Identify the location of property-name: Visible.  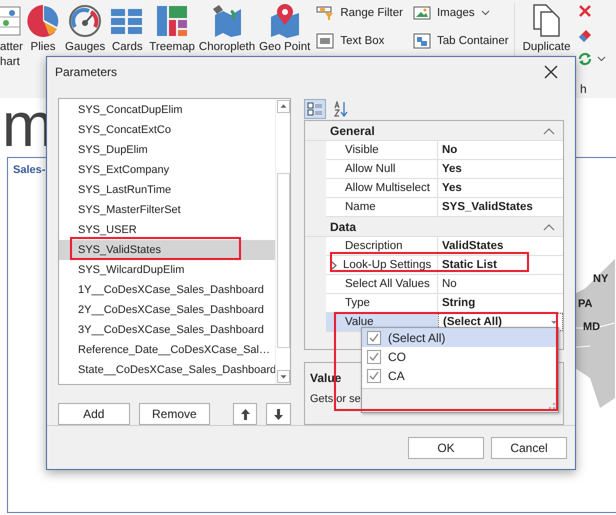
(362, 150).